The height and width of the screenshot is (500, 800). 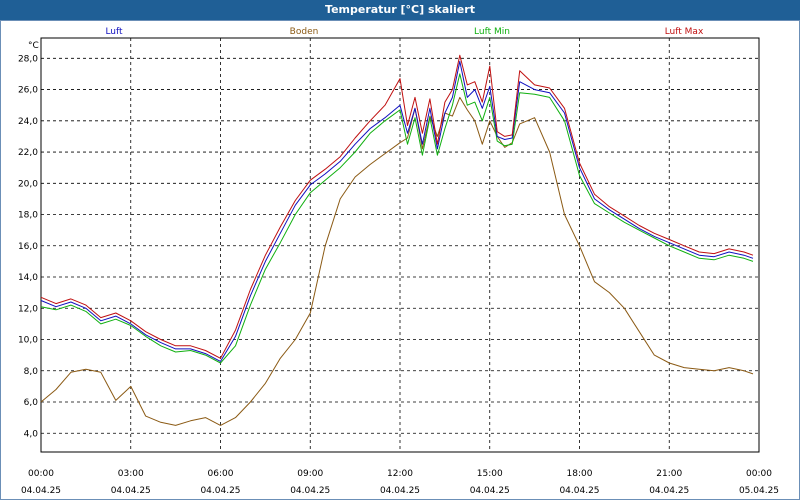 I want to click on x-tick-time: 09:00, so click(x=310, y=474).